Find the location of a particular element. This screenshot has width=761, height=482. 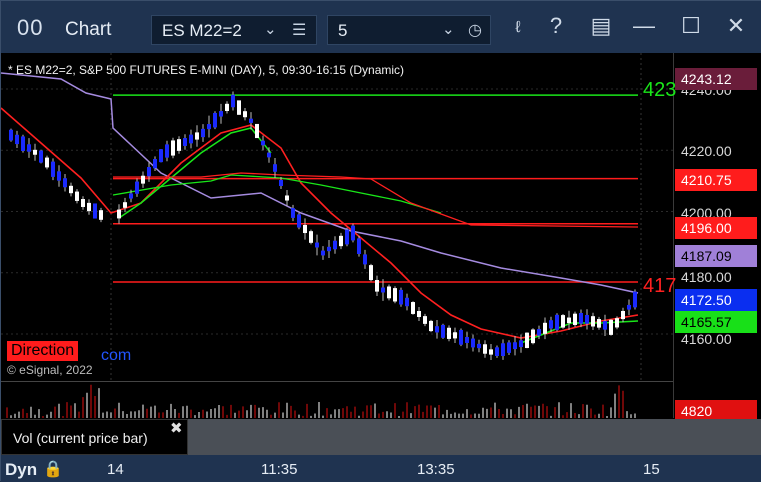

y-tick: 4220.00 is located at coordinates (706, 151).